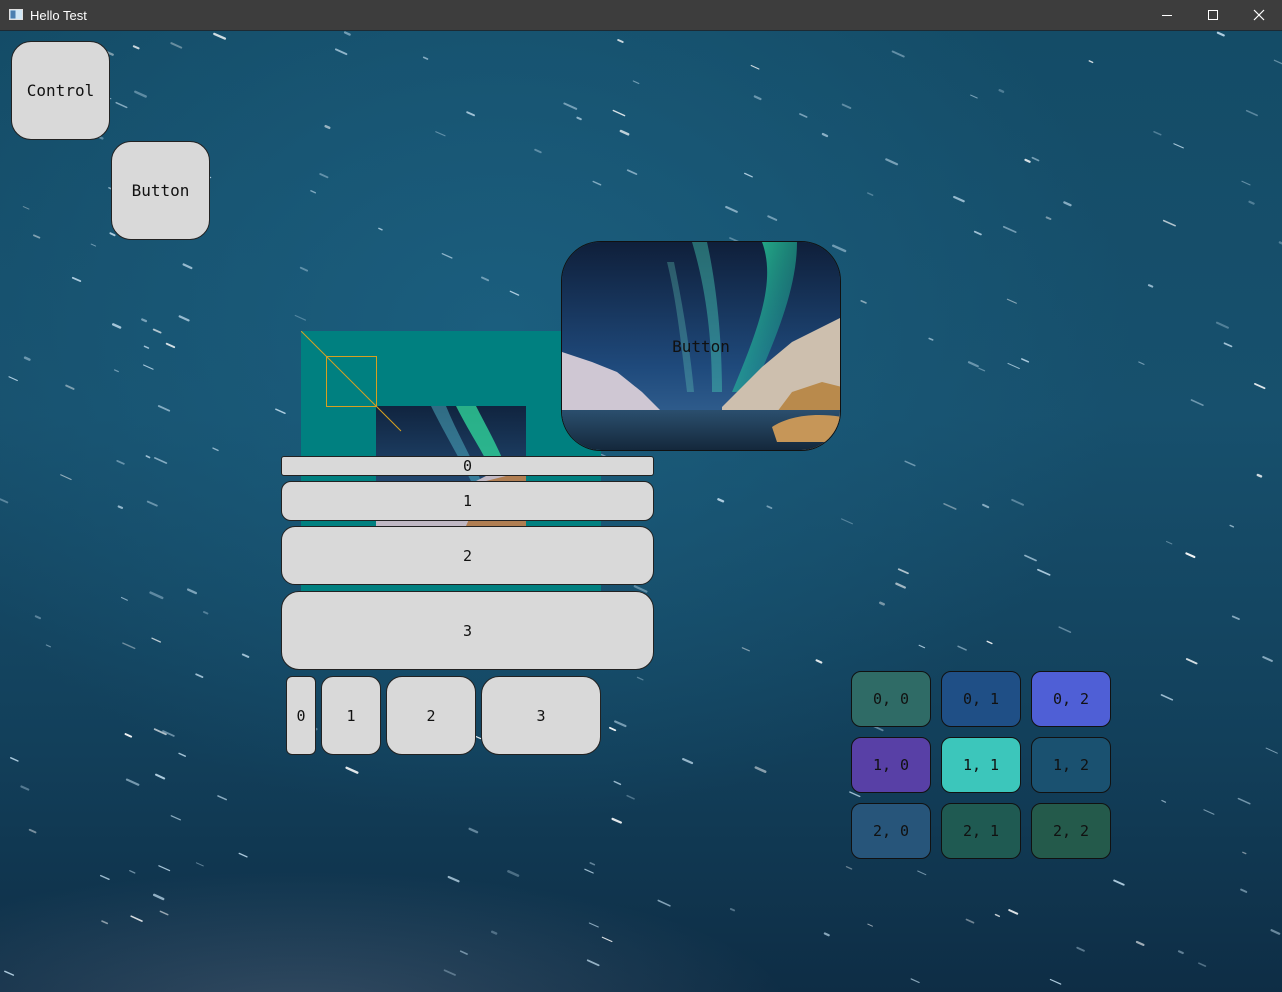  I want to click on grid-cell: 2, 2, so click(1071, 831).